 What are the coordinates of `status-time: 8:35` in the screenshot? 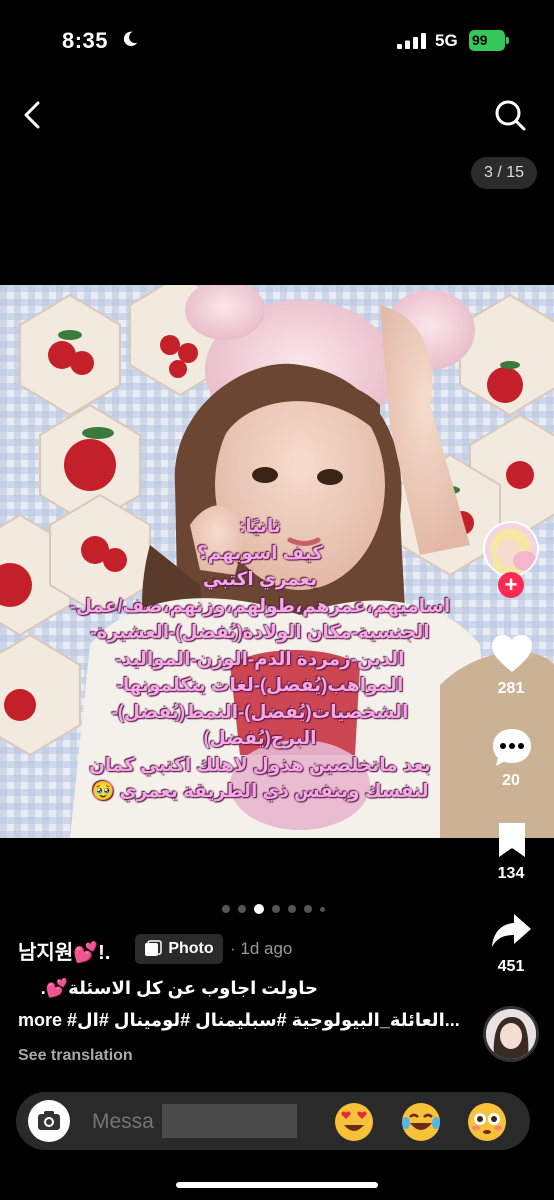 It's located at (85, 40).